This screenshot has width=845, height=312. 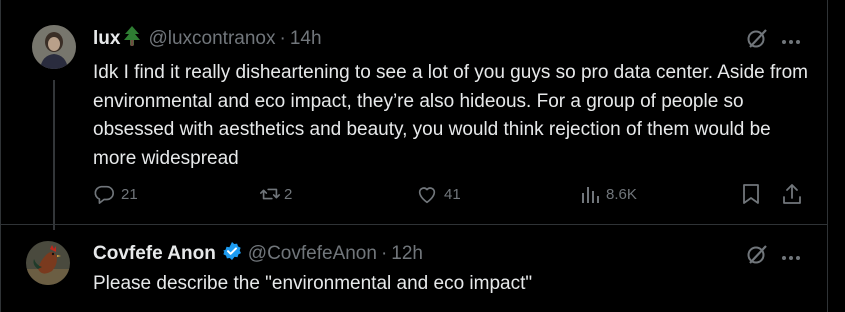 I want to click on tweet-divider, so click(x=414, y=224).